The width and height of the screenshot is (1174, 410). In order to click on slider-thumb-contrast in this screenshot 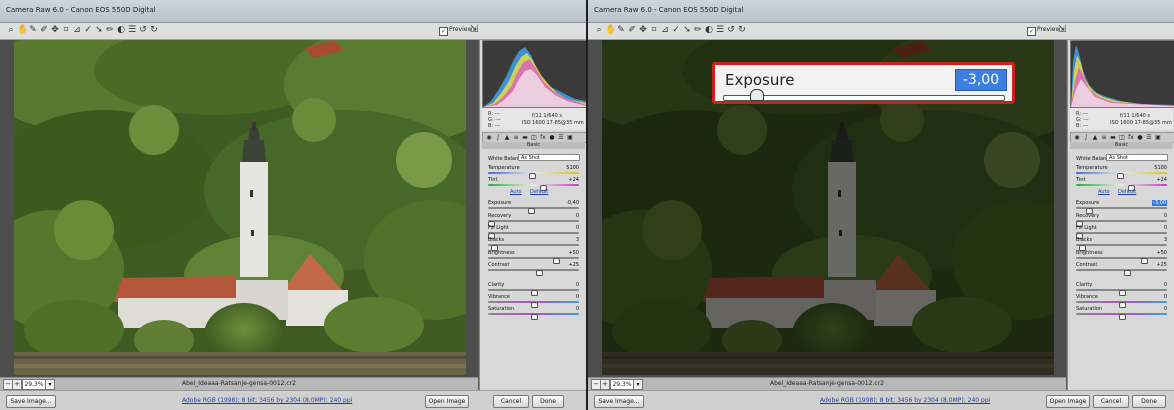, I will do `click(539, 273)`.